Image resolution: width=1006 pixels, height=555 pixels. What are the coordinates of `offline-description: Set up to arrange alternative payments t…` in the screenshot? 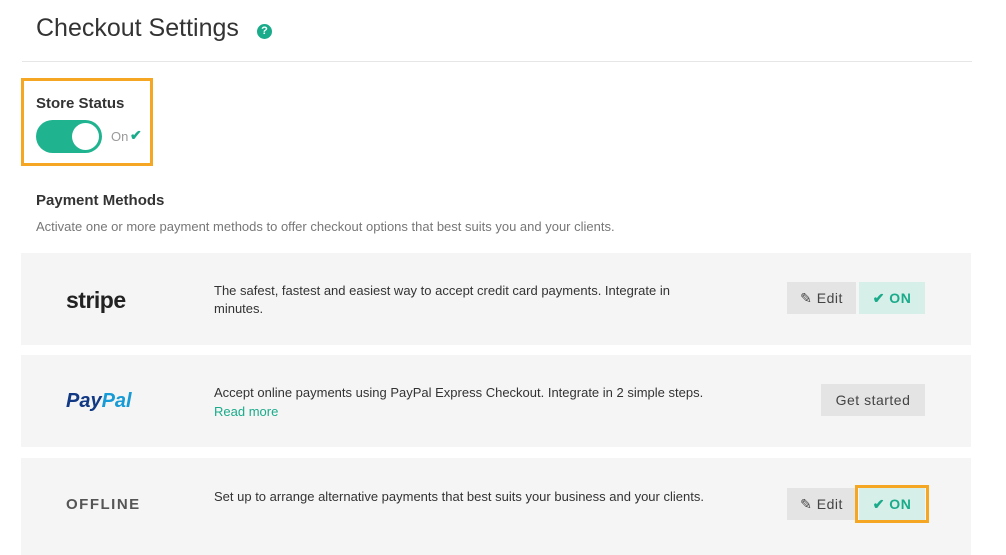 It's located at (459, 496).